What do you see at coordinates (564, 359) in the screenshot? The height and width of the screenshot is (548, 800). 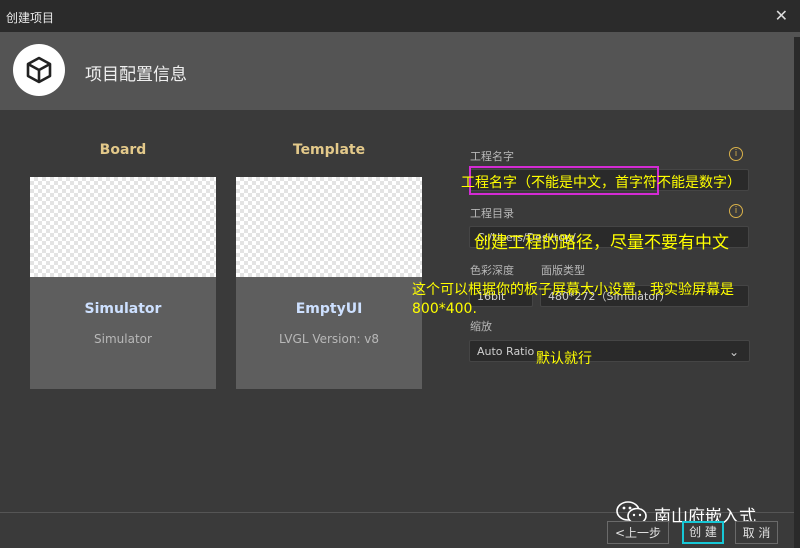 I see `annotation-scale: 默认就行` at bounding box center [564, 359].